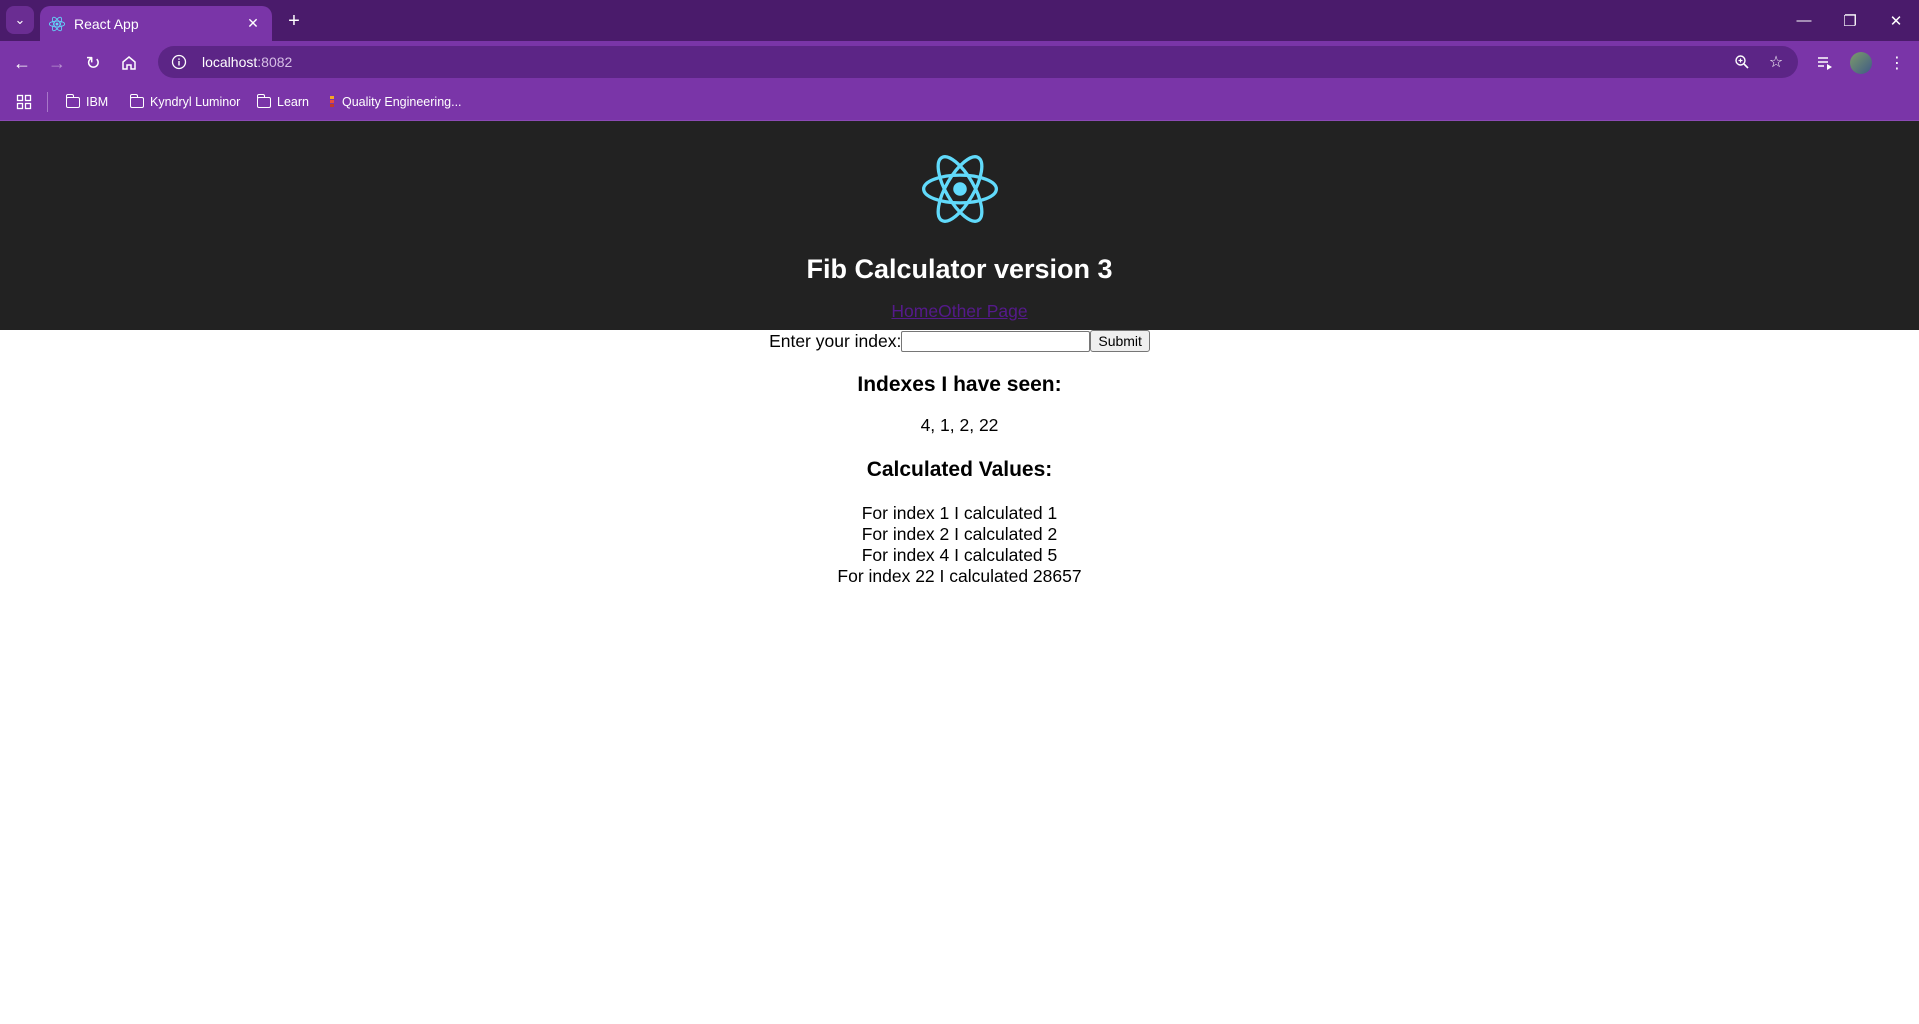 The height and width of the screenshot is (1024, 1919). I want to click on tab-search-button: ⌄, so click(20, 20).